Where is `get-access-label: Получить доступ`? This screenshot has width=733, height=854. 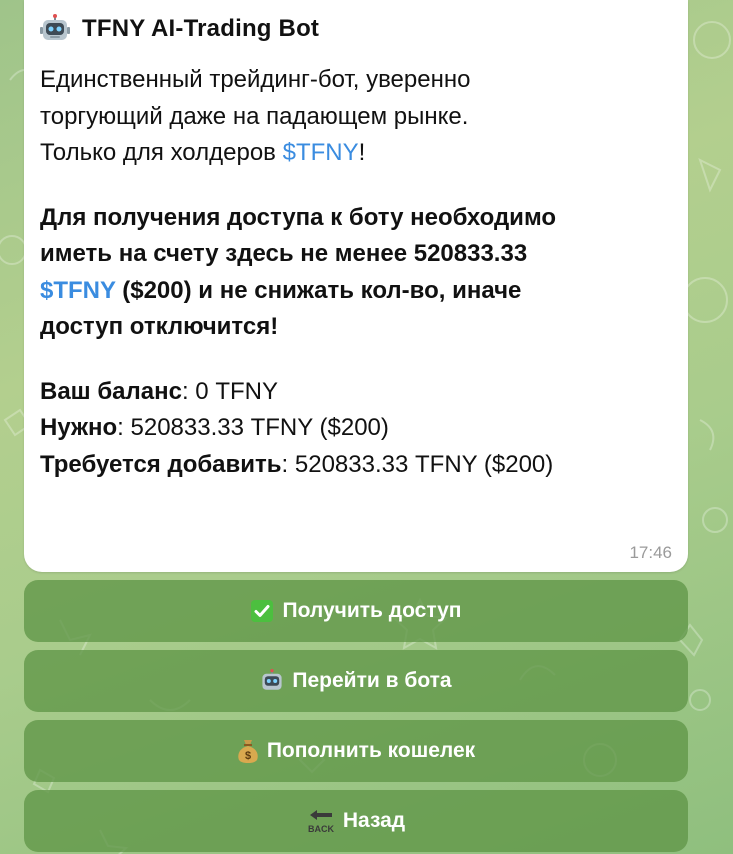
get-access-label: Получить доступ is located at coordinates (372, 610).